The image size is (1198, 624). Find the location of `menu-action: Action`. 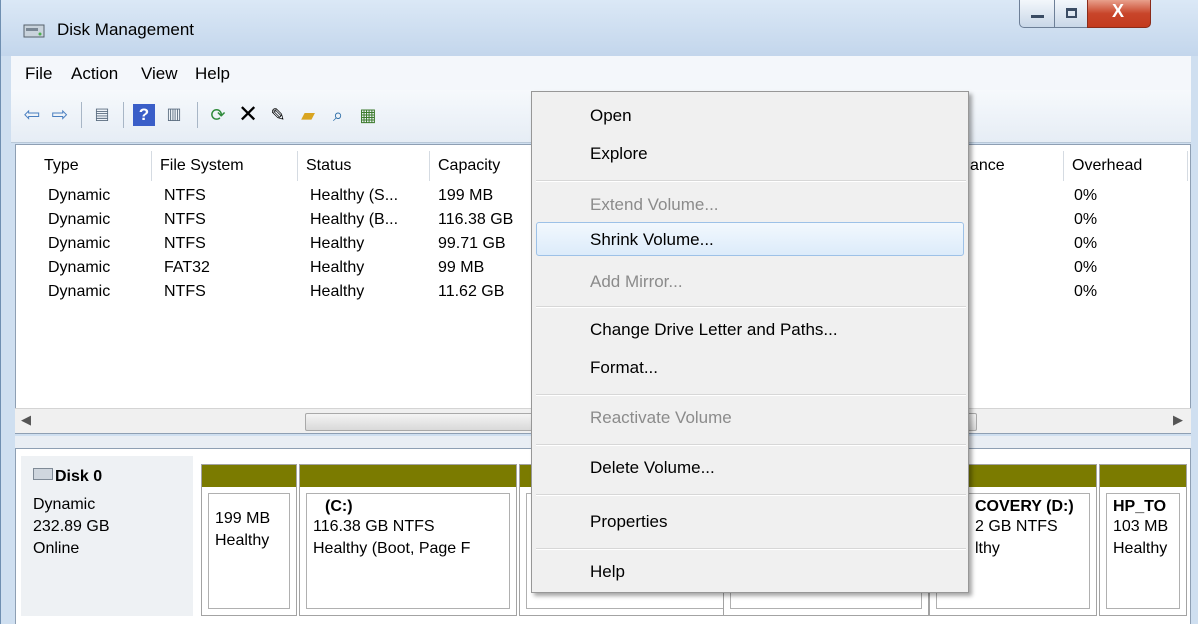

menu-action: Action is located at coordinates (94, 74).